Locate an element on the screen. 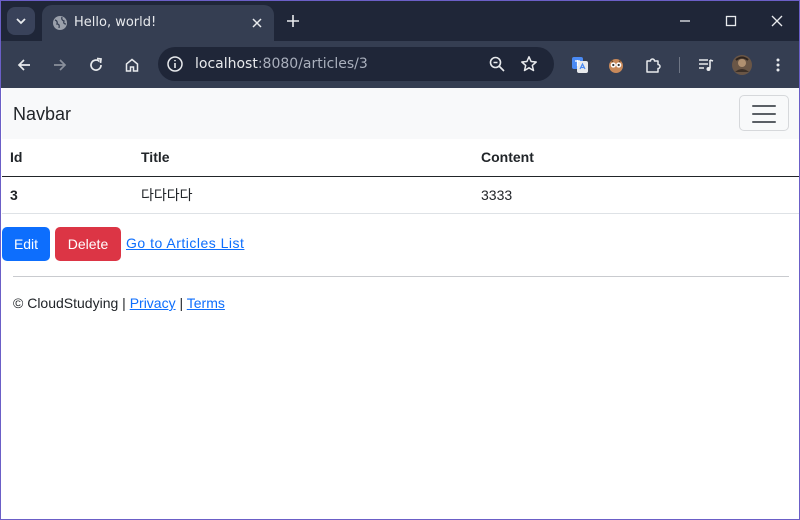 The width and height of the screenshot is (800, 520). column-header-content: Content is located at coordinates (636, 158).